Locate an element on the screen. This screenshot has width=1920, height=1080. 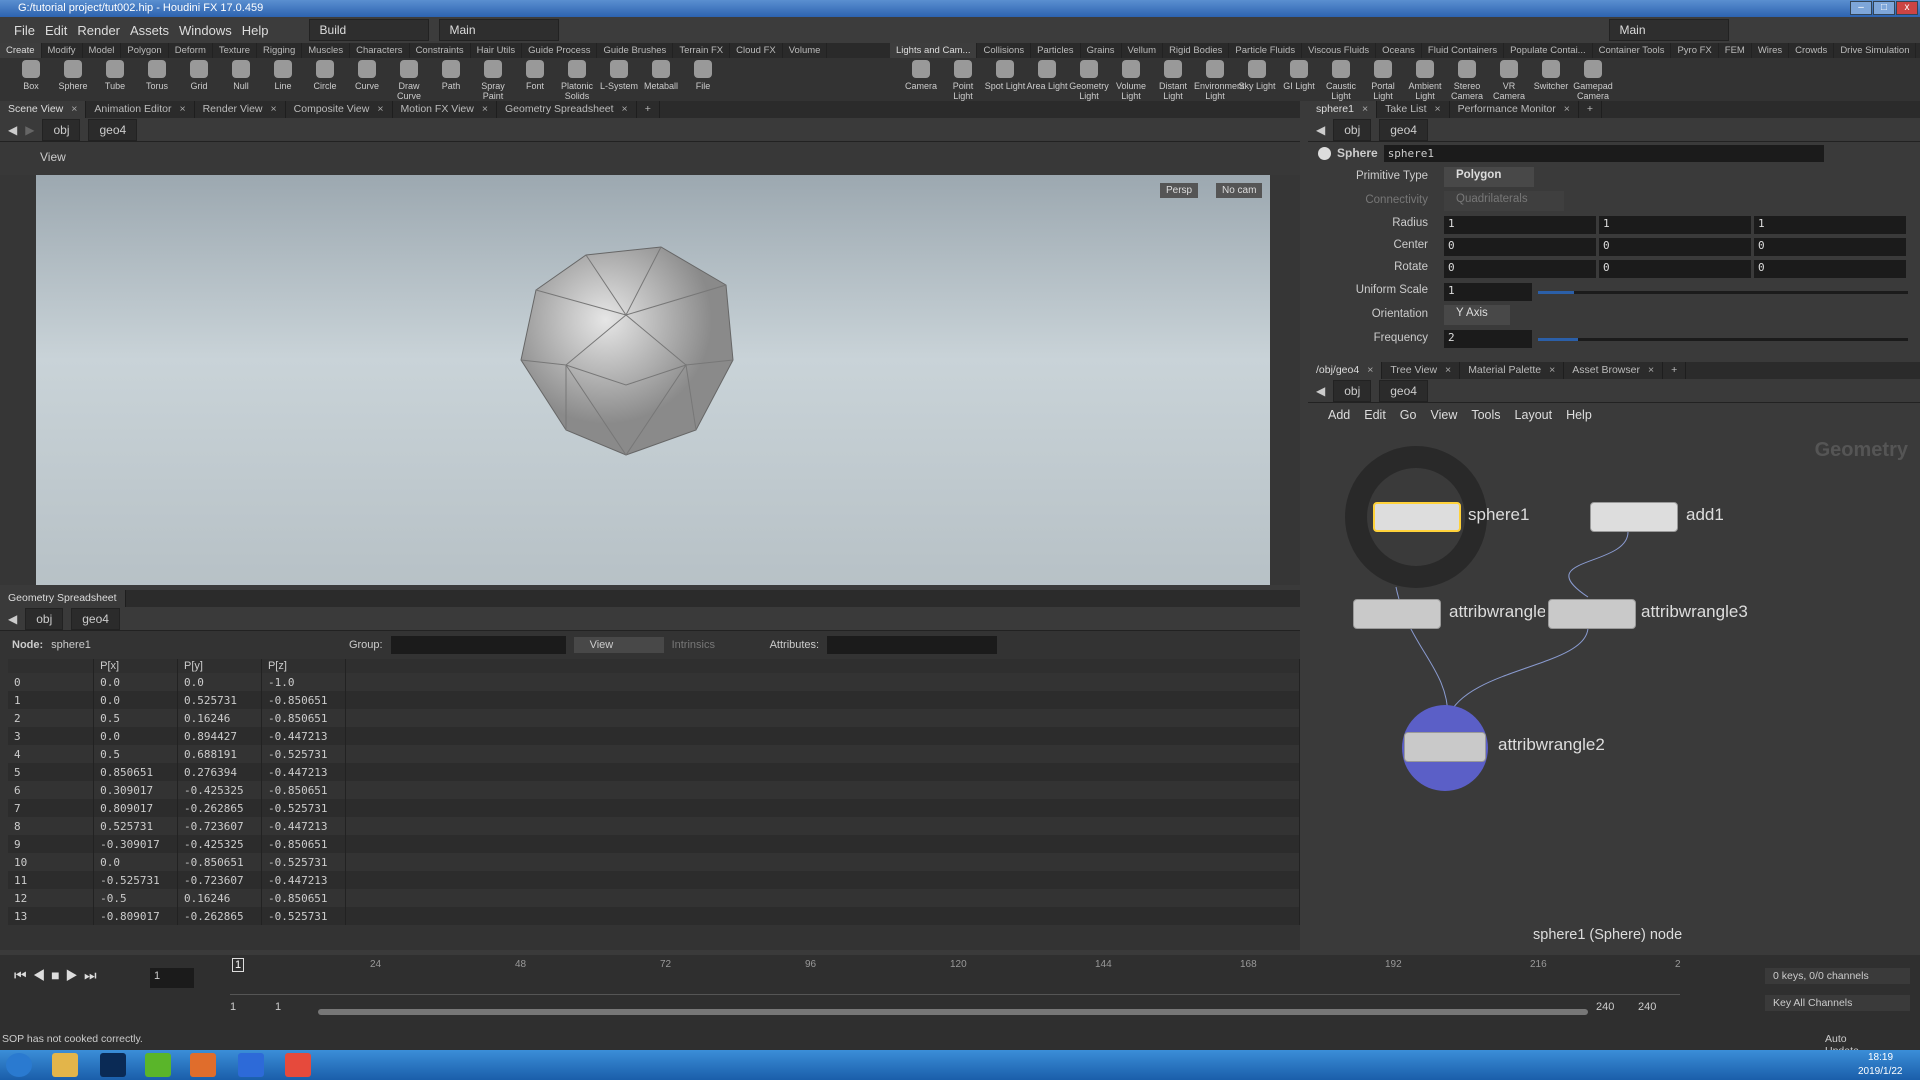
app-red-icon is located at coordinates (298, 1065).